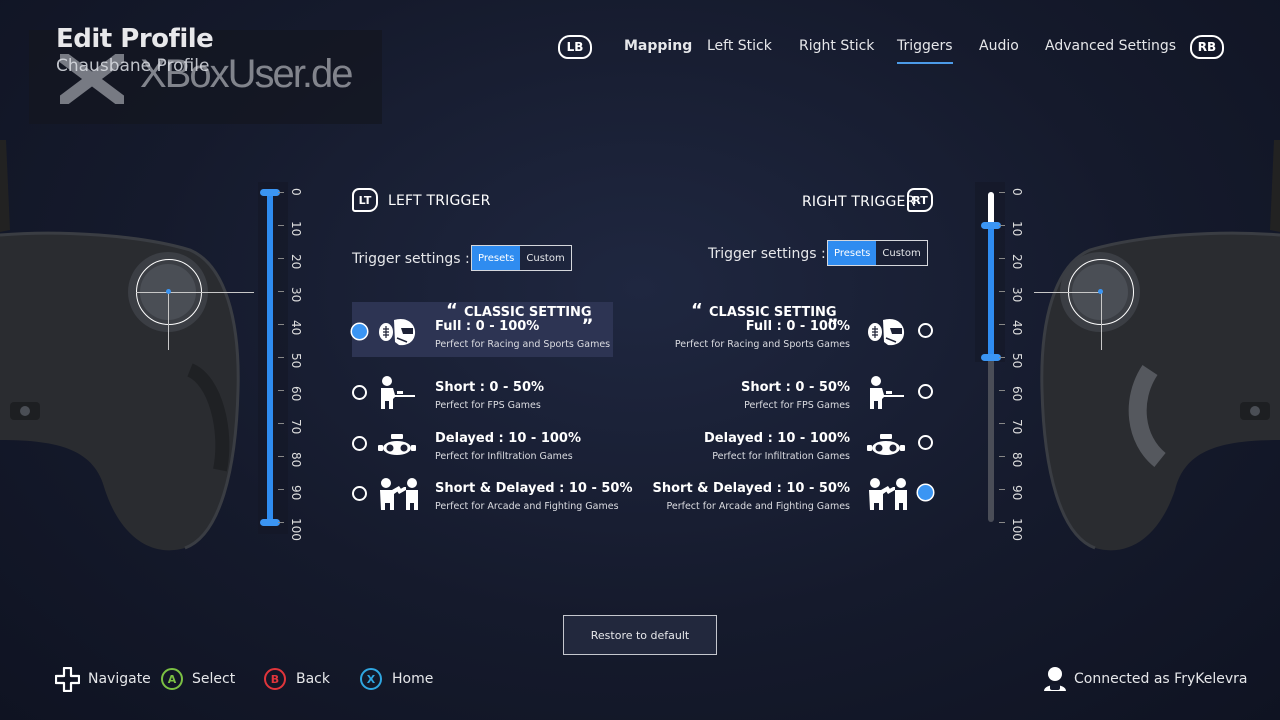  I want to click on left-stick-crosshair-v, so click(168, 321).